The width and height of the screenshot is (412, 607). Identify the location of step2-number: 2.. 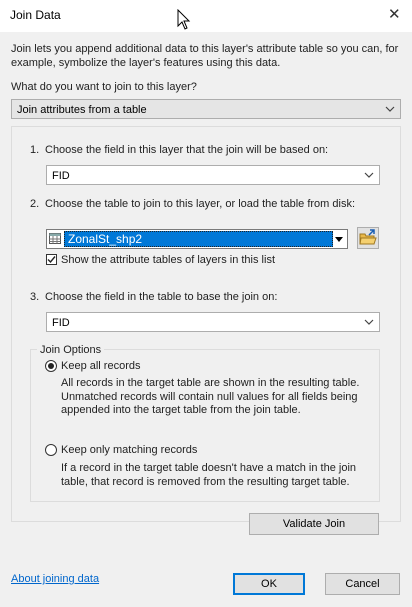
(35, 204).